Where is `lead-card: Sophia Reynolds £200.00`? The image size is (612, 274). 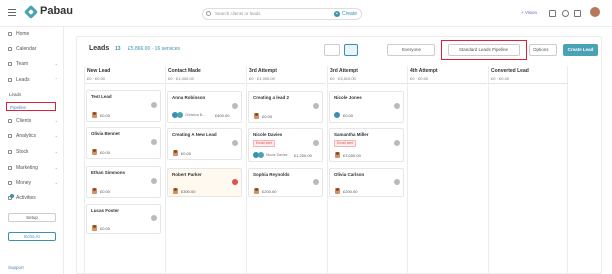
lead-card: Sophia Reynolds £200.00 is located at coordinates (285, 182).